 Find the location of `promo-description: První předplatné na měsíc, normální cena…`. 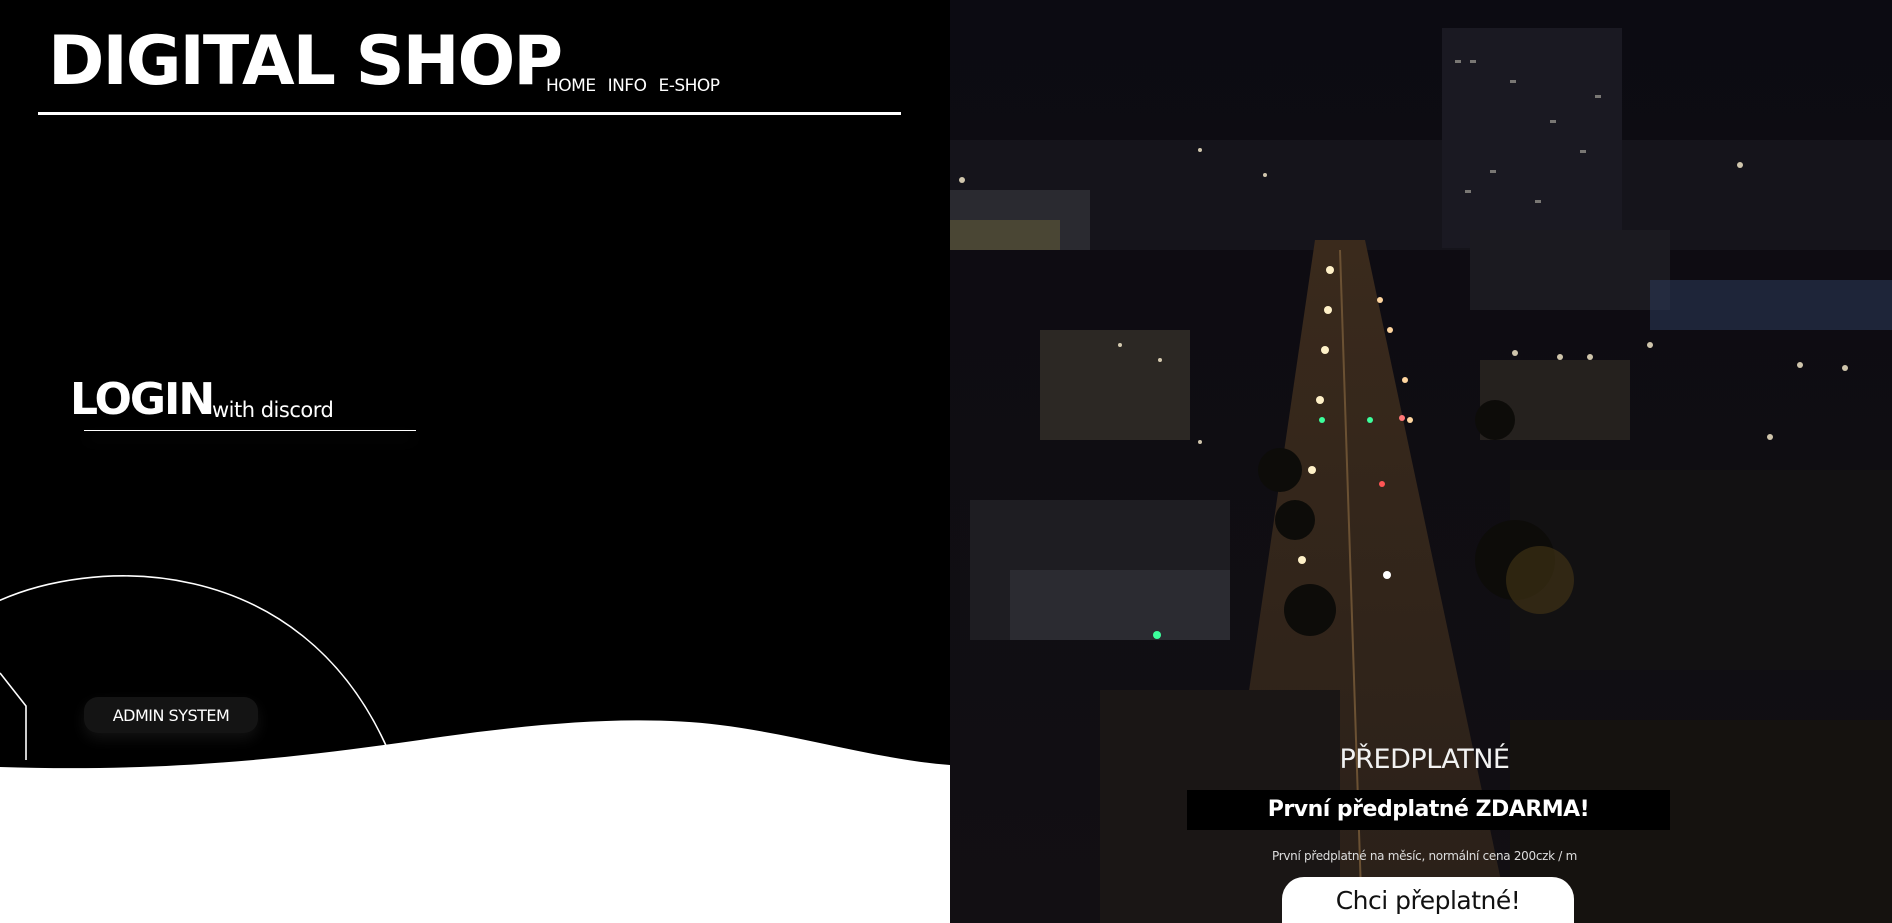

promo-description: První předplatné na měsíc, normální cena… is located at coordinates (1424, 856).